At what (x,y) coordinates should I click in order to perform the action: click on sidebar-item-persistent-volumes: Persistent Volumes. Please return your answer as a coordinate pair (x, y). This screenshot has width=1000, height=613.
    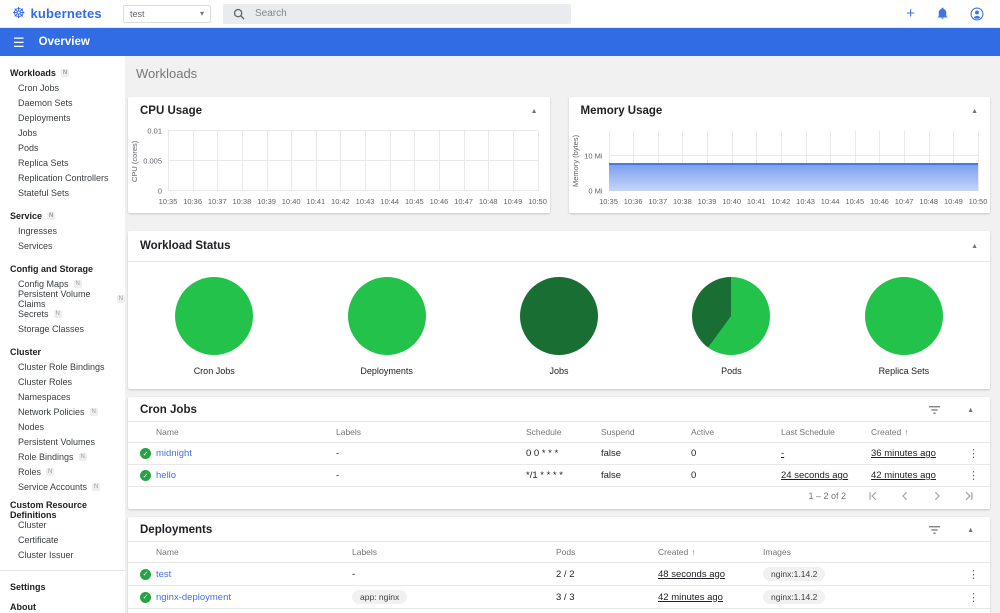
    Looking at the image, I should click on (62, 441).